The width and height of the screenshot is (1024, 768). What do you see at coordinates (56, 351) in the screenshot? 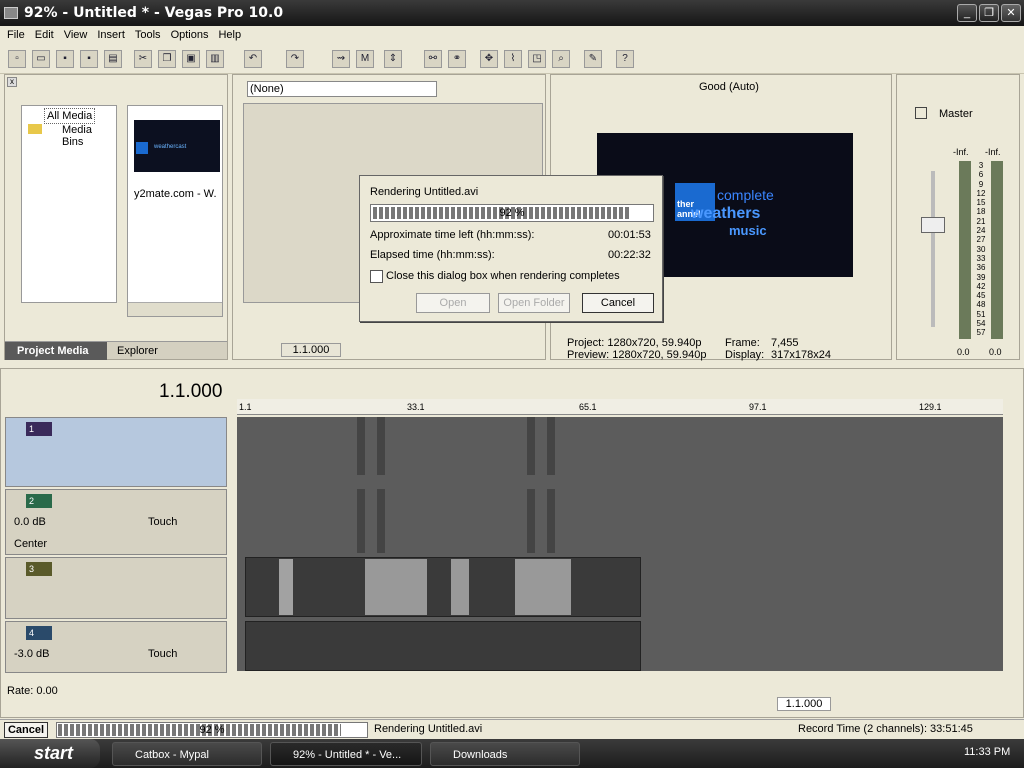
I see `tab-project-media: Project Media` at bounding box center [56, 351].